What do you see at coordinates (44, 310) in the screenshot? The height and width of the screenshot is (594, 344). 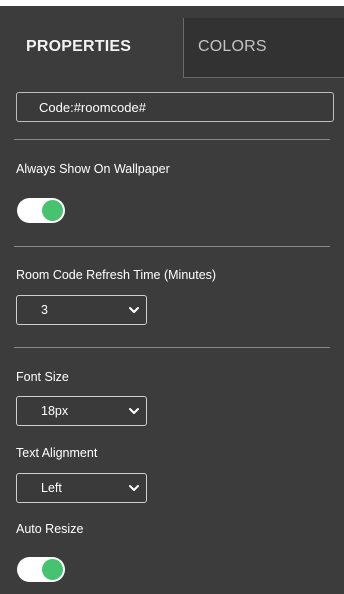 I see `refresh-time-value: 3` at bounding box center [44, 310].